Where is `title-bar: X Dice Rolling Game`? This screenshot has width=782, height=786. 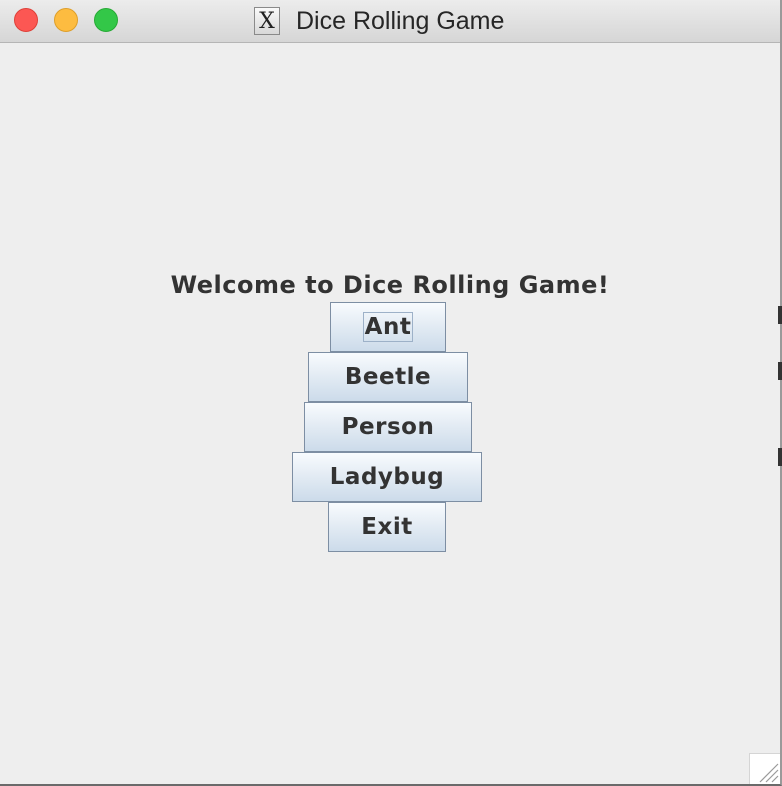 title-bar: X Dice Rolling Game is located at coordinates (390, 21).